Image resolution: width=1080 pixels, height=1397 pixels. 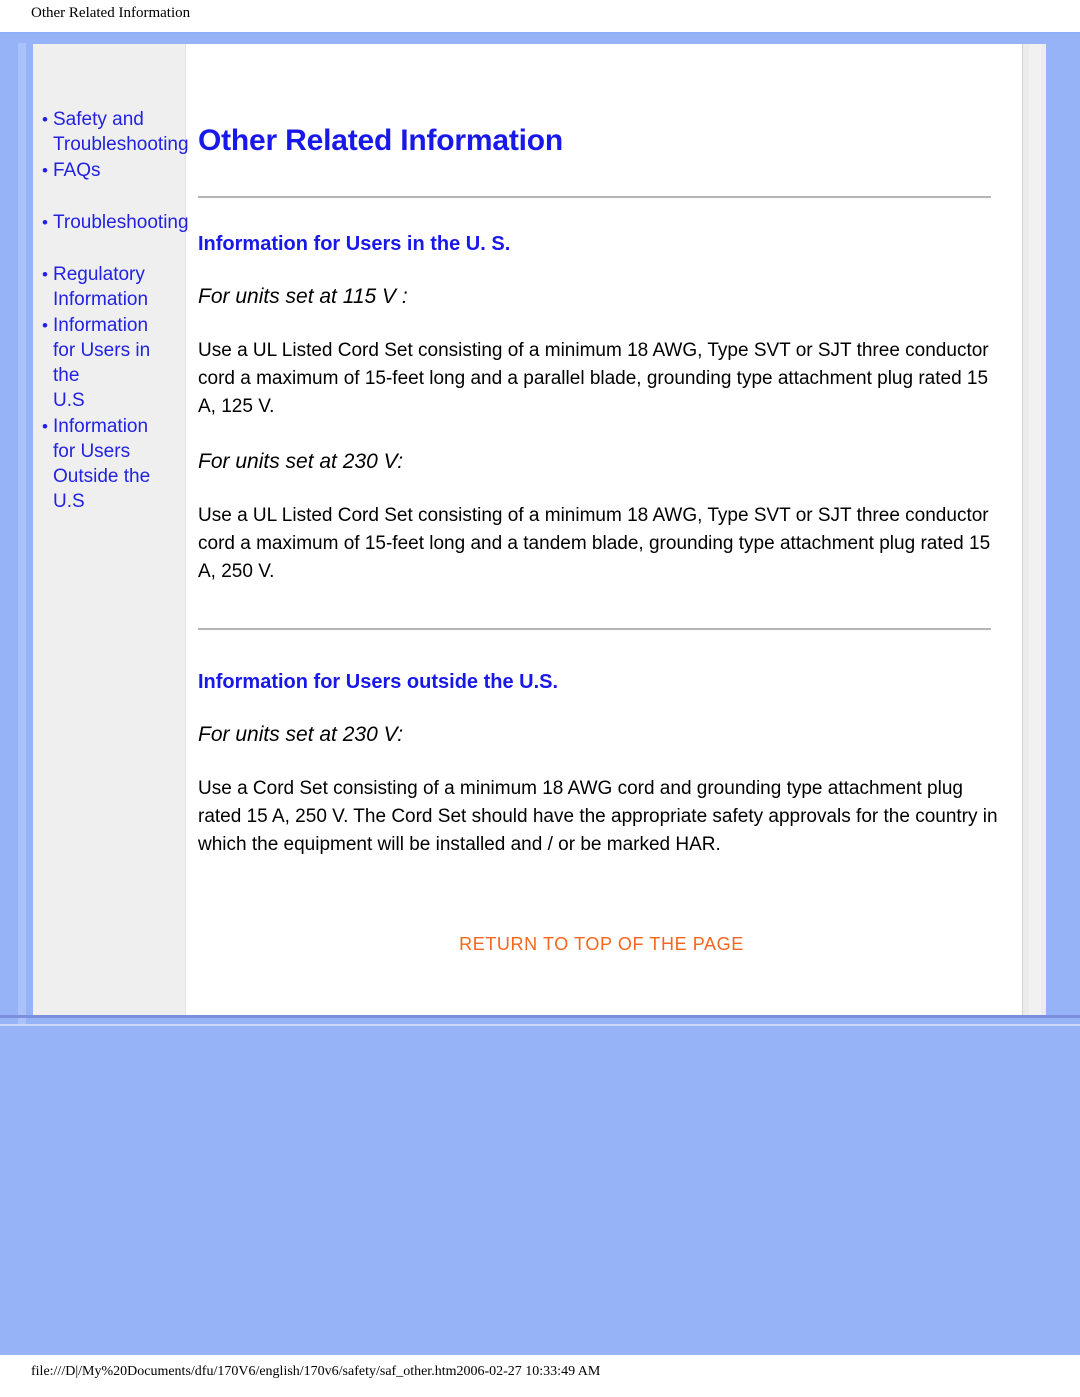 I want to click on return-to-top-link: RETURN TO TOP OF THE PAGE, so click(x=601, y=944).